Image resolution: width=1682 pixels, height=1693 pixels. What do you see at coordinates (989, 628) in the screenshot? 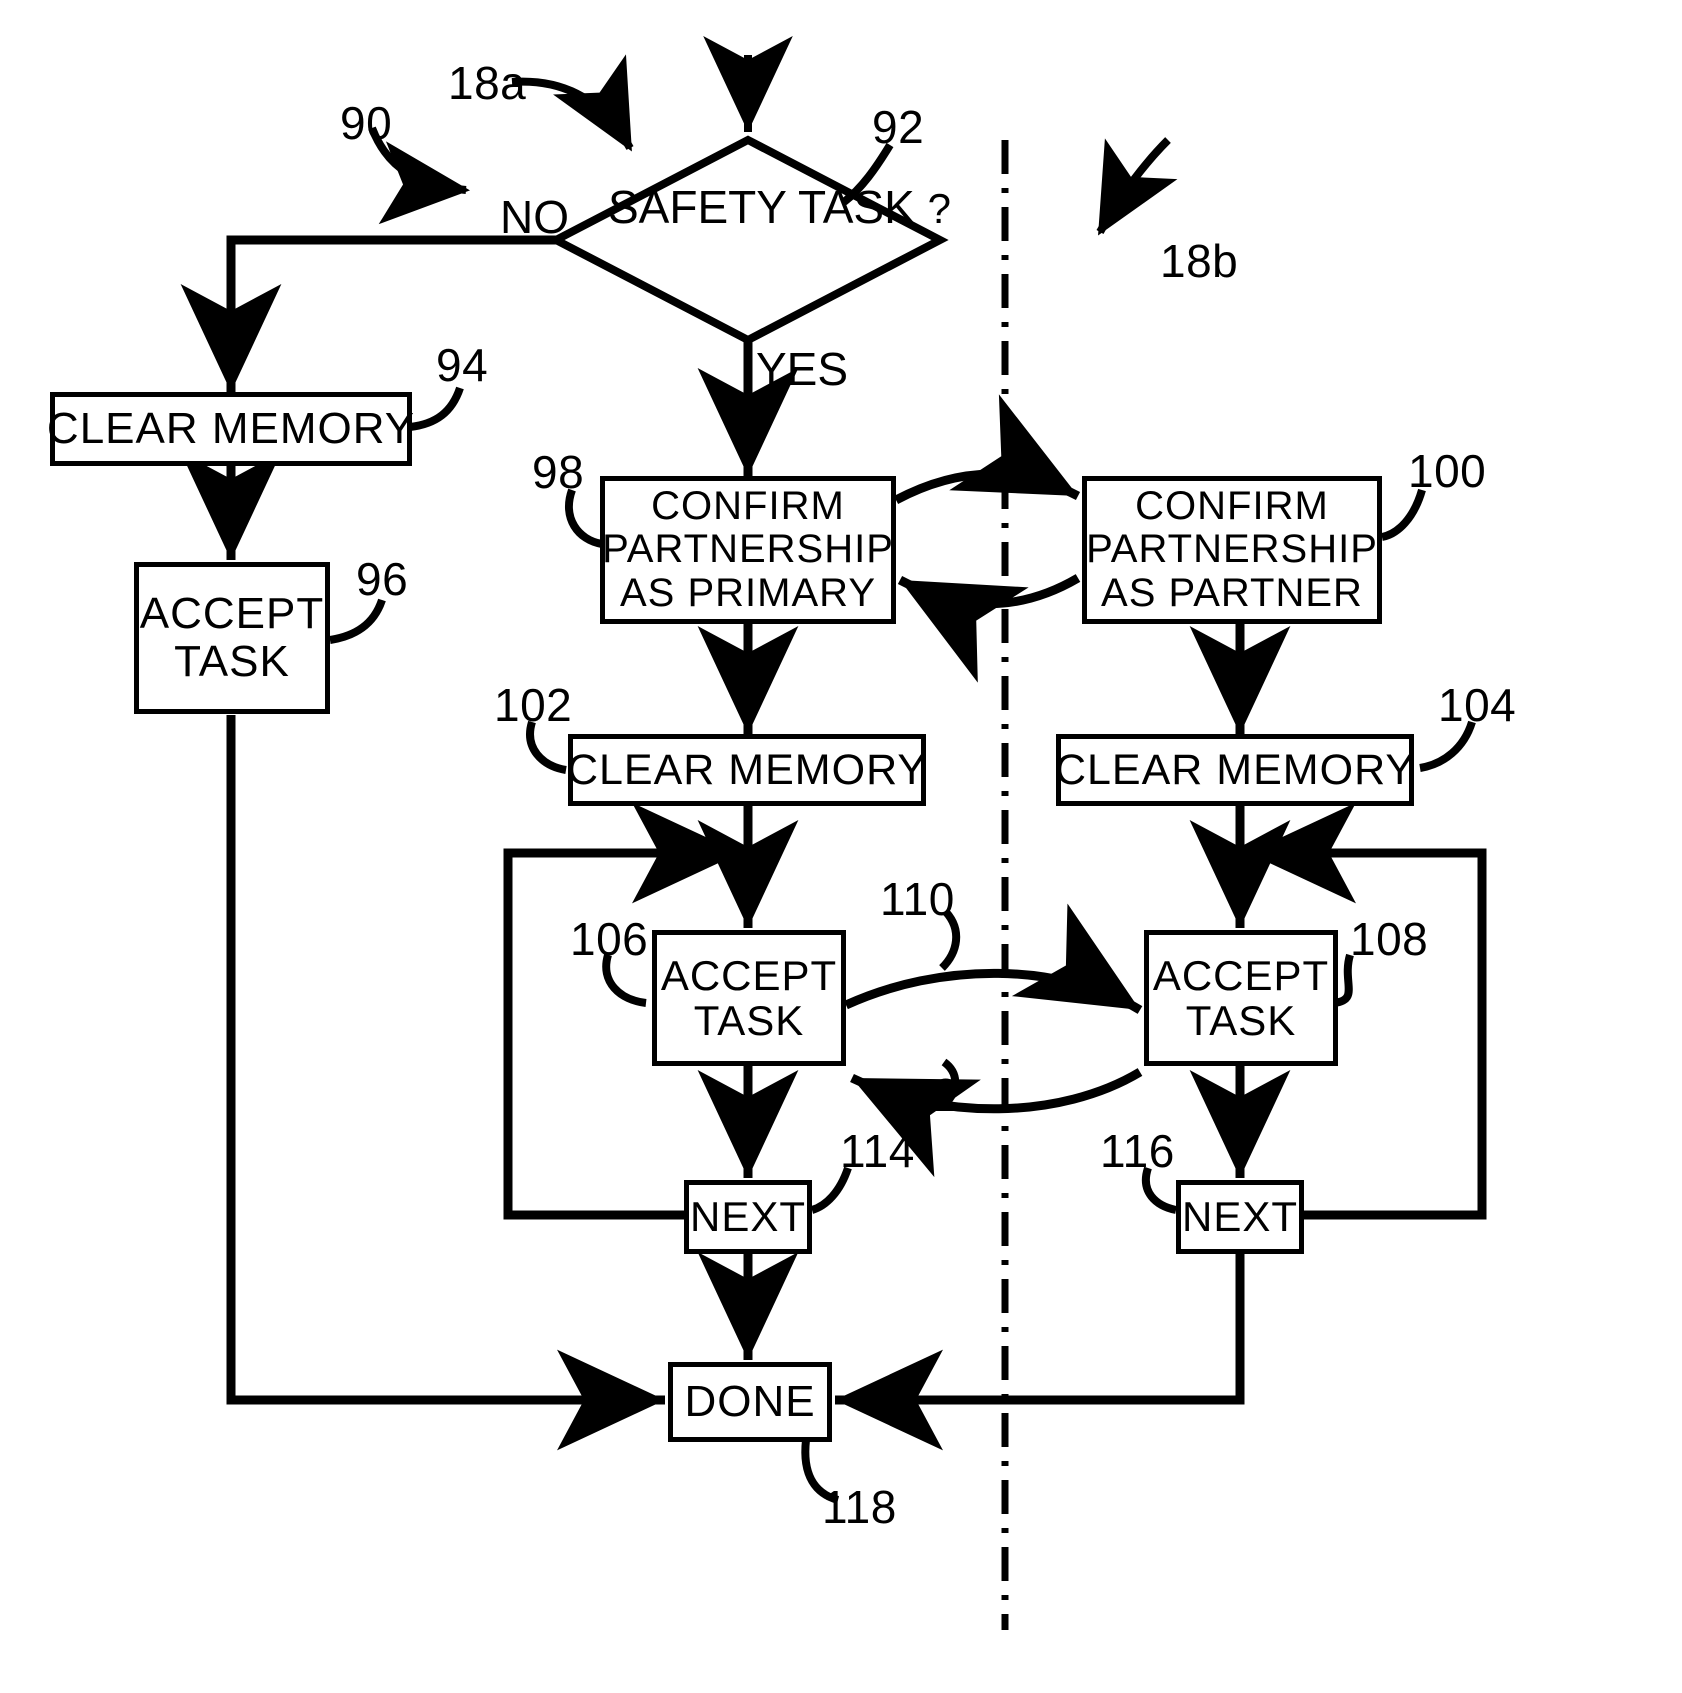
I see `edge-sync-partner-to-primary-bottom` at bounding box center [989, 628].